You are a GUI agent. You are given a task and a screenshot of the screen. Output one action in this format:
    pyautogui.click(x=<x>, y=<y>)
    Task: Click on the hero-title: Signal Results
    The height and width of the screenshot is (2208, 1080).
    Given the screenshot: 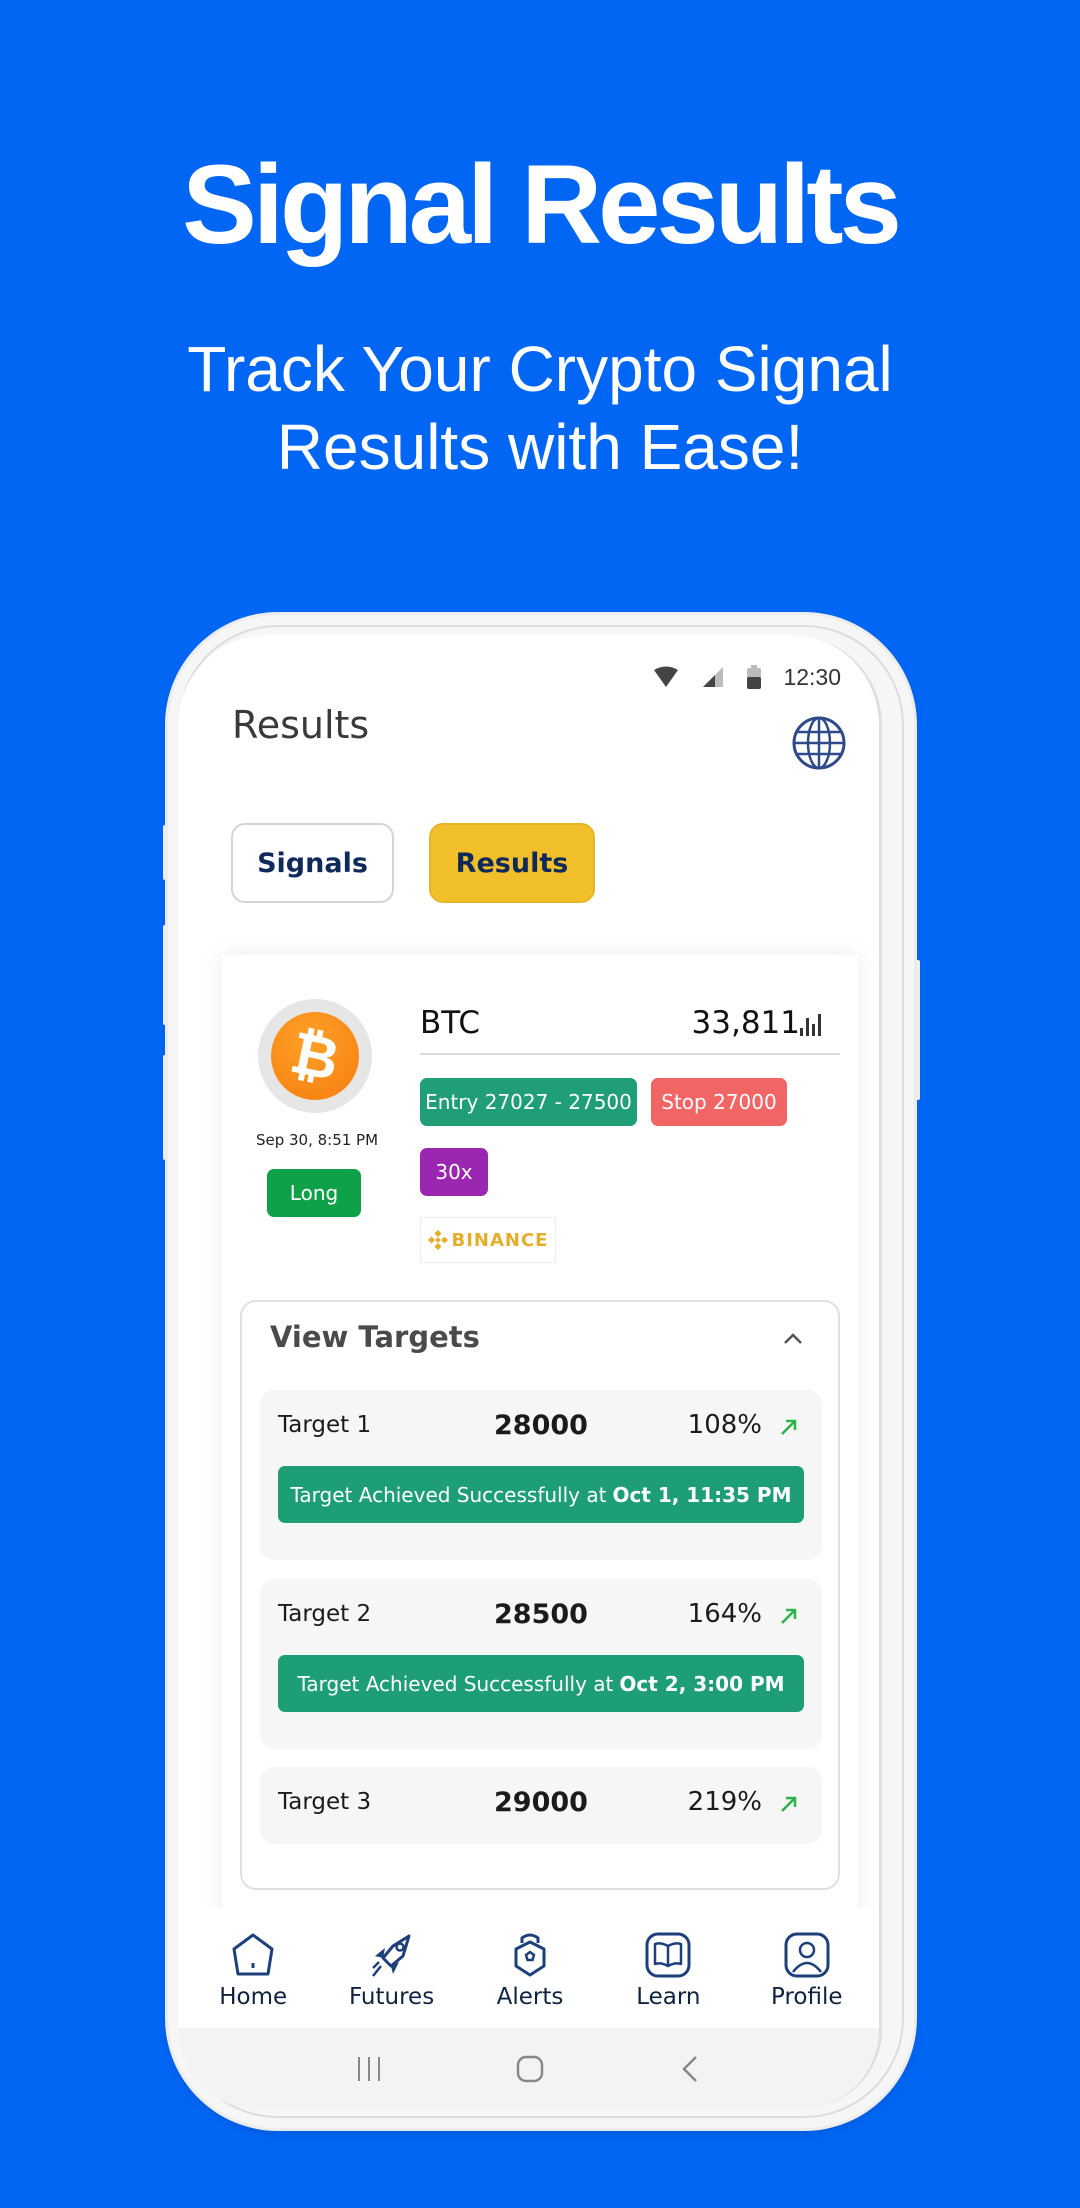 What is the action you would take?
    pyautogui.click(x=542, y=204)
    